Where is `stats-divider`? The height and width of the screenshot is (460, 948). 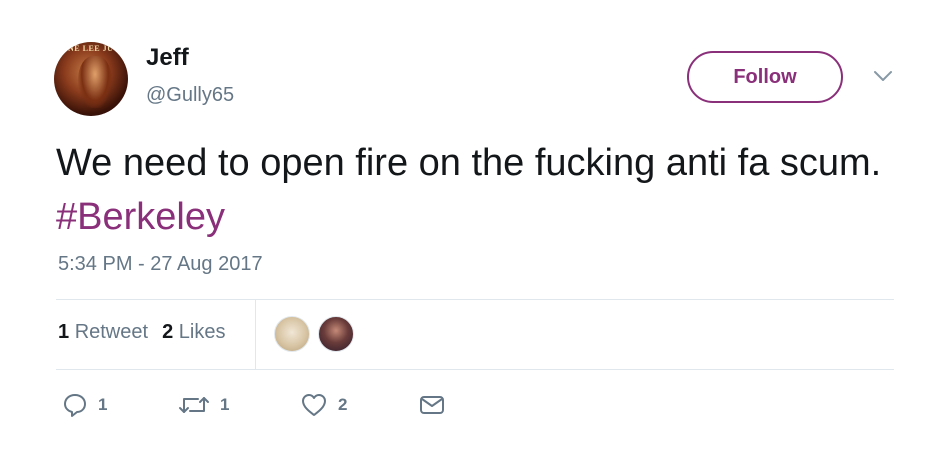 stats-divider is located at coordinates (255, 334).